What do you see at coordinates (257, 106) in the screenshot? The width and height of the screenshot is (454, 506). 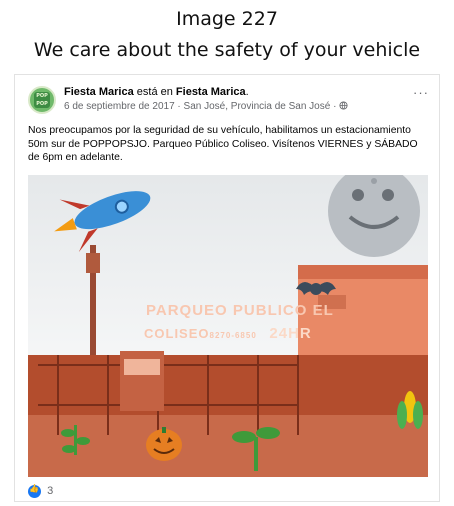 I see `post-place: San José, Provincia de San José` at bounding box center [257, 106].